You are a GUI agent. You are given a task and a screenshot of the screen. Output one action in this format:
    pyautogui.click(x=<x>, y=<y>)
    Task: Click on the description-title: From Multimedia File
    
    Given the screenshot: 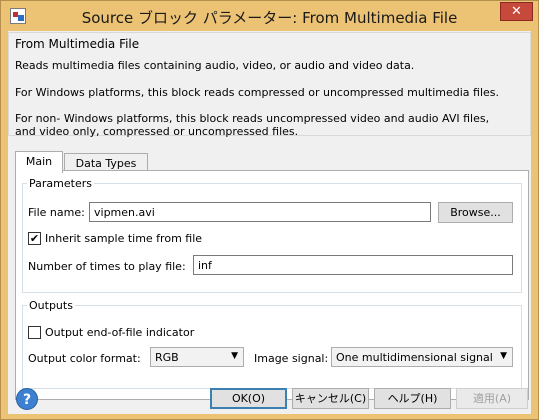 What is the action you would take?
    pyautogui.click(x=77, y=44)
    